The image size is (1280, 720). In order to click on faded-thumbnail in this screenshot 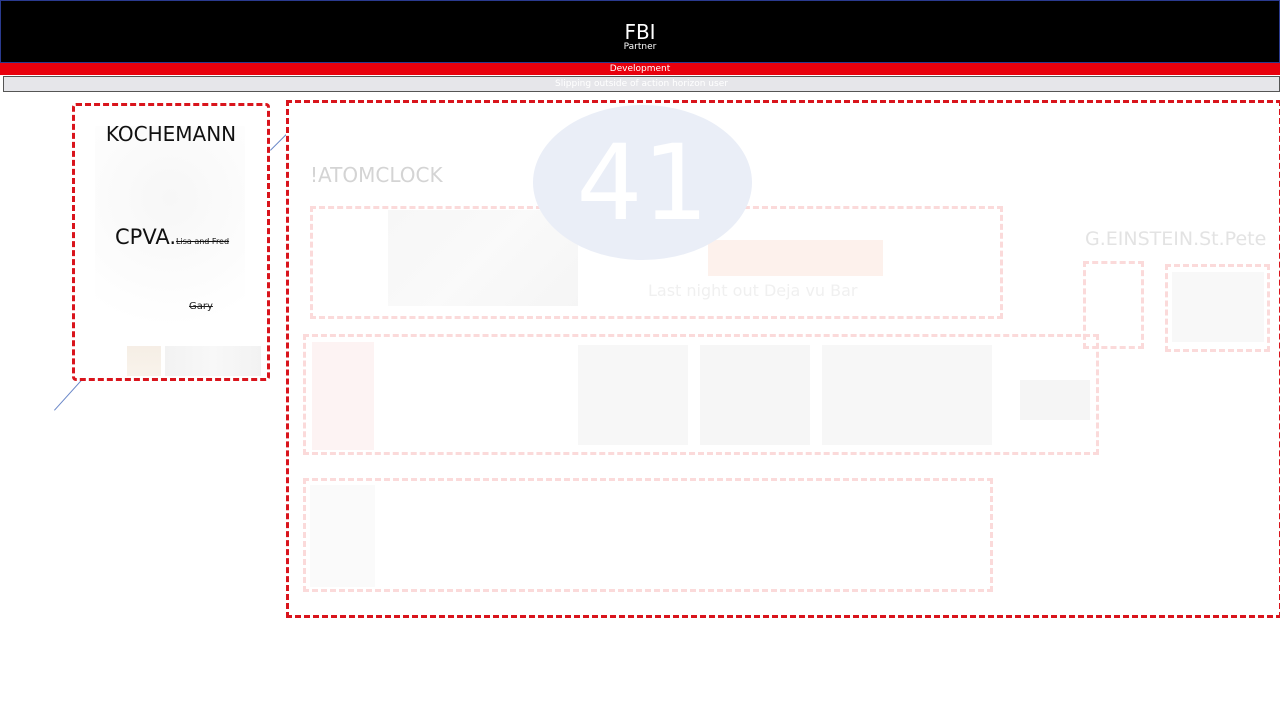, I will do `click(144, 361)`.